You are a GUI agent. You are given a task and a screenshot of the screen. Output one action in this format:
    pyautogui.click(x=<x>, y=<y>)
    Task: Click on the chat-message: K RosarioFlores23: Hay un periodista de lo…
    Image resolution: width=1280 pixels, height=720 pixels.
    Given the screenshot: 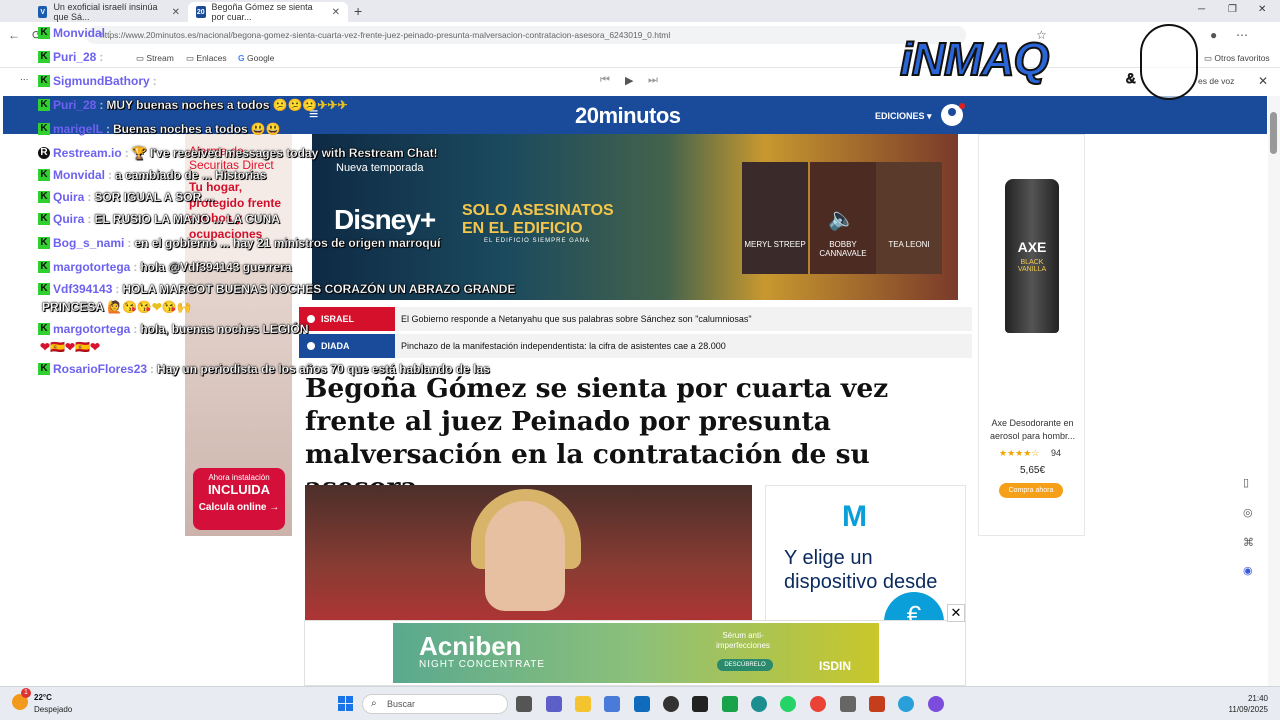 What is the action you would take?
    pyautogui.click(x=264, y=369)
    